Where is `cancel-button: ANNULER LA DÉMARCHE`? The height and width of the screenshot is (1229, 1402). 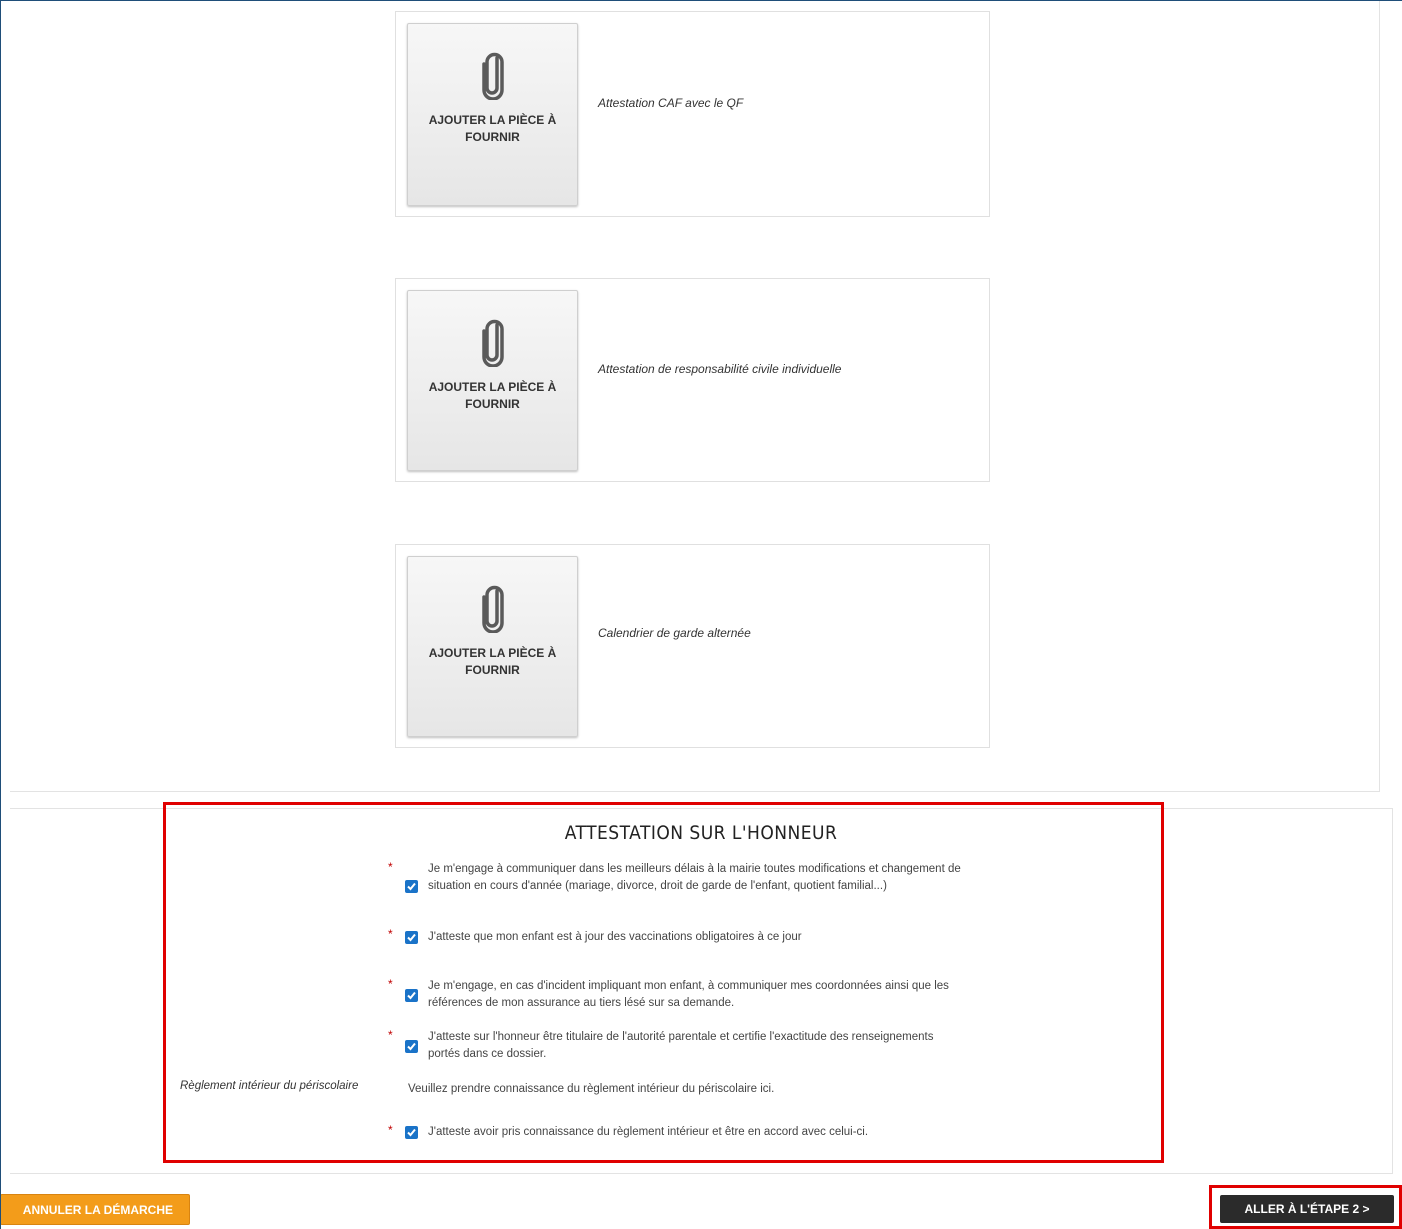
cancel-button: ANNULER LA DÉMARCHE is located at coordinates (95, 1209).